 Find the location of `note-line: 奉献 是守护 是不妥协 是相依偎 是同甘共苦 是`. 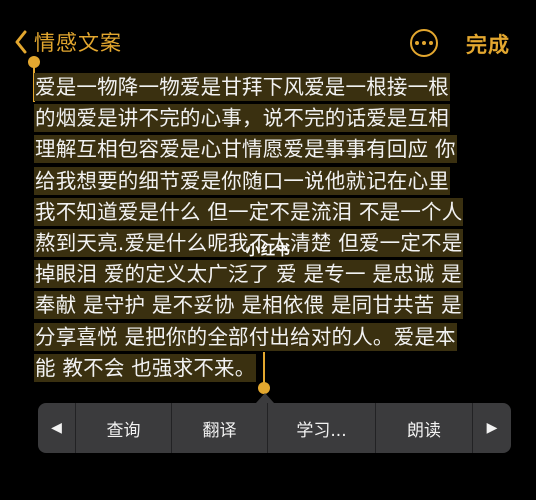

note-line: 奉献 是守护 是不妥协 是相依偎 是同甘共苦 是 is located at coordinates (248, 305).